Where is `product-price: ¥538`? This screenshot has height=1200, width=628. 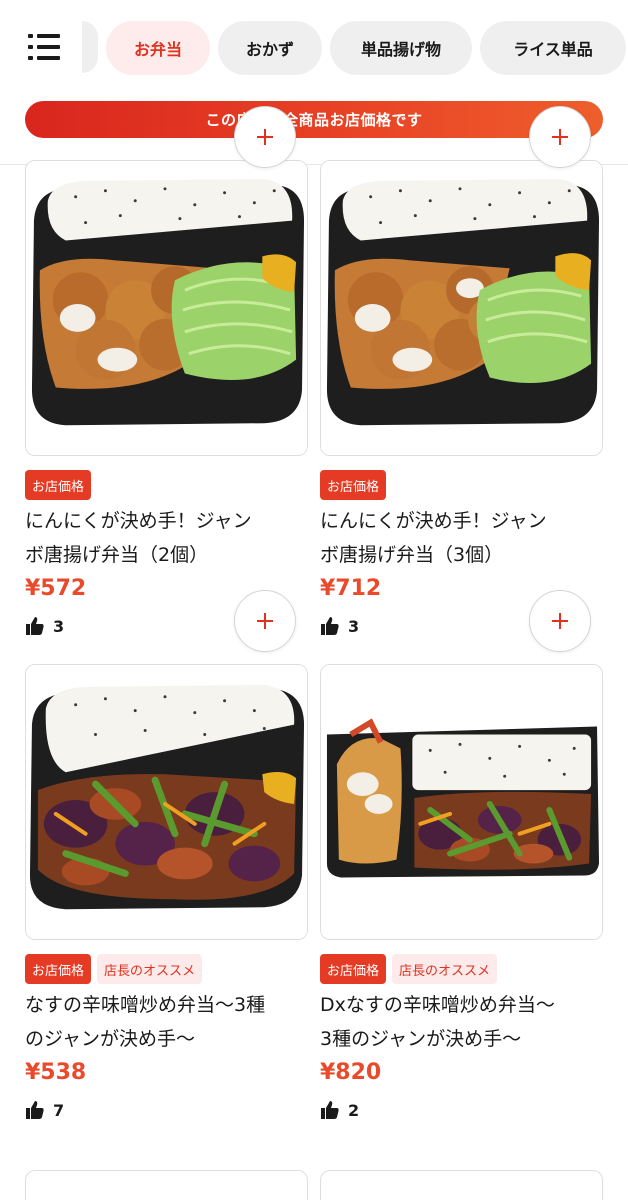 product-price: ¥538 is located at coordinates (56, 1072).